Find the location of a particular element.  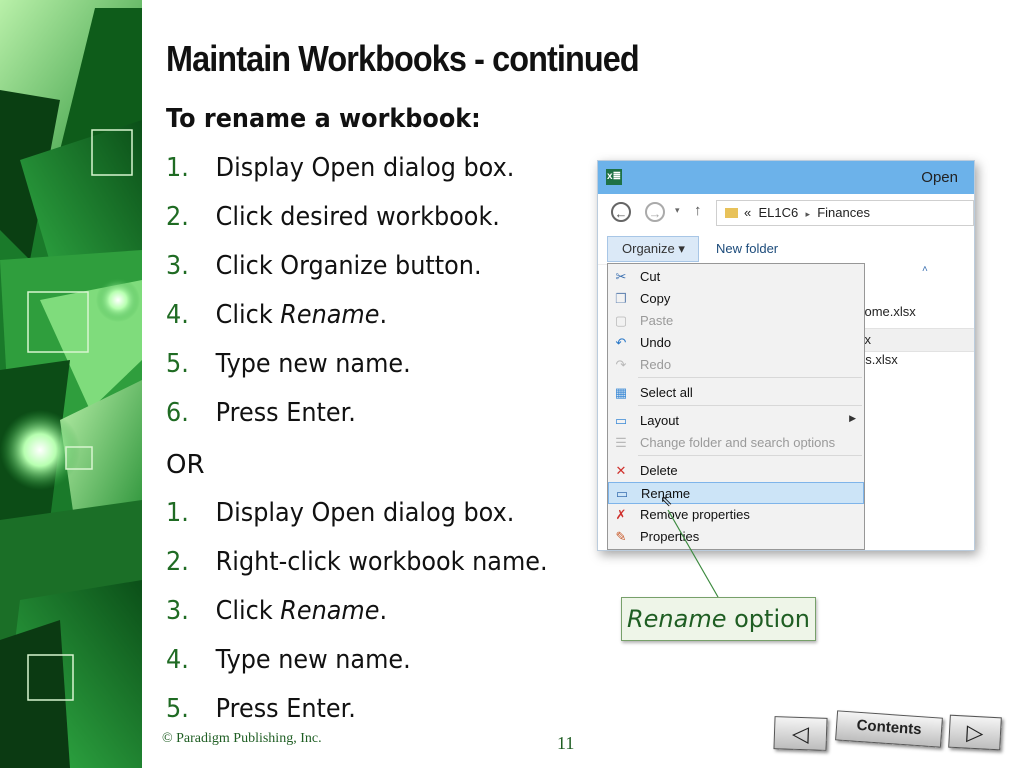

contents-label: Contents is located at coordinates (889, 727).